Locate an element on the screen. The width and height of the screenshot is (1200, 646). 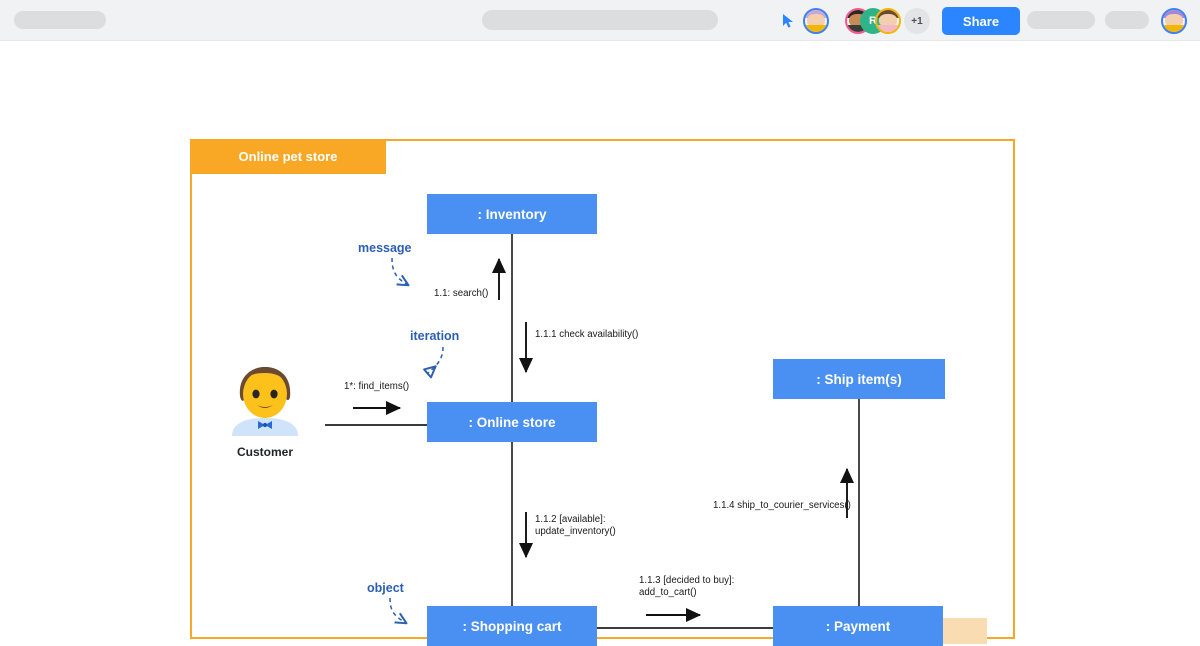
annotation-iteration: iteration is located at coordinates (434, 336).